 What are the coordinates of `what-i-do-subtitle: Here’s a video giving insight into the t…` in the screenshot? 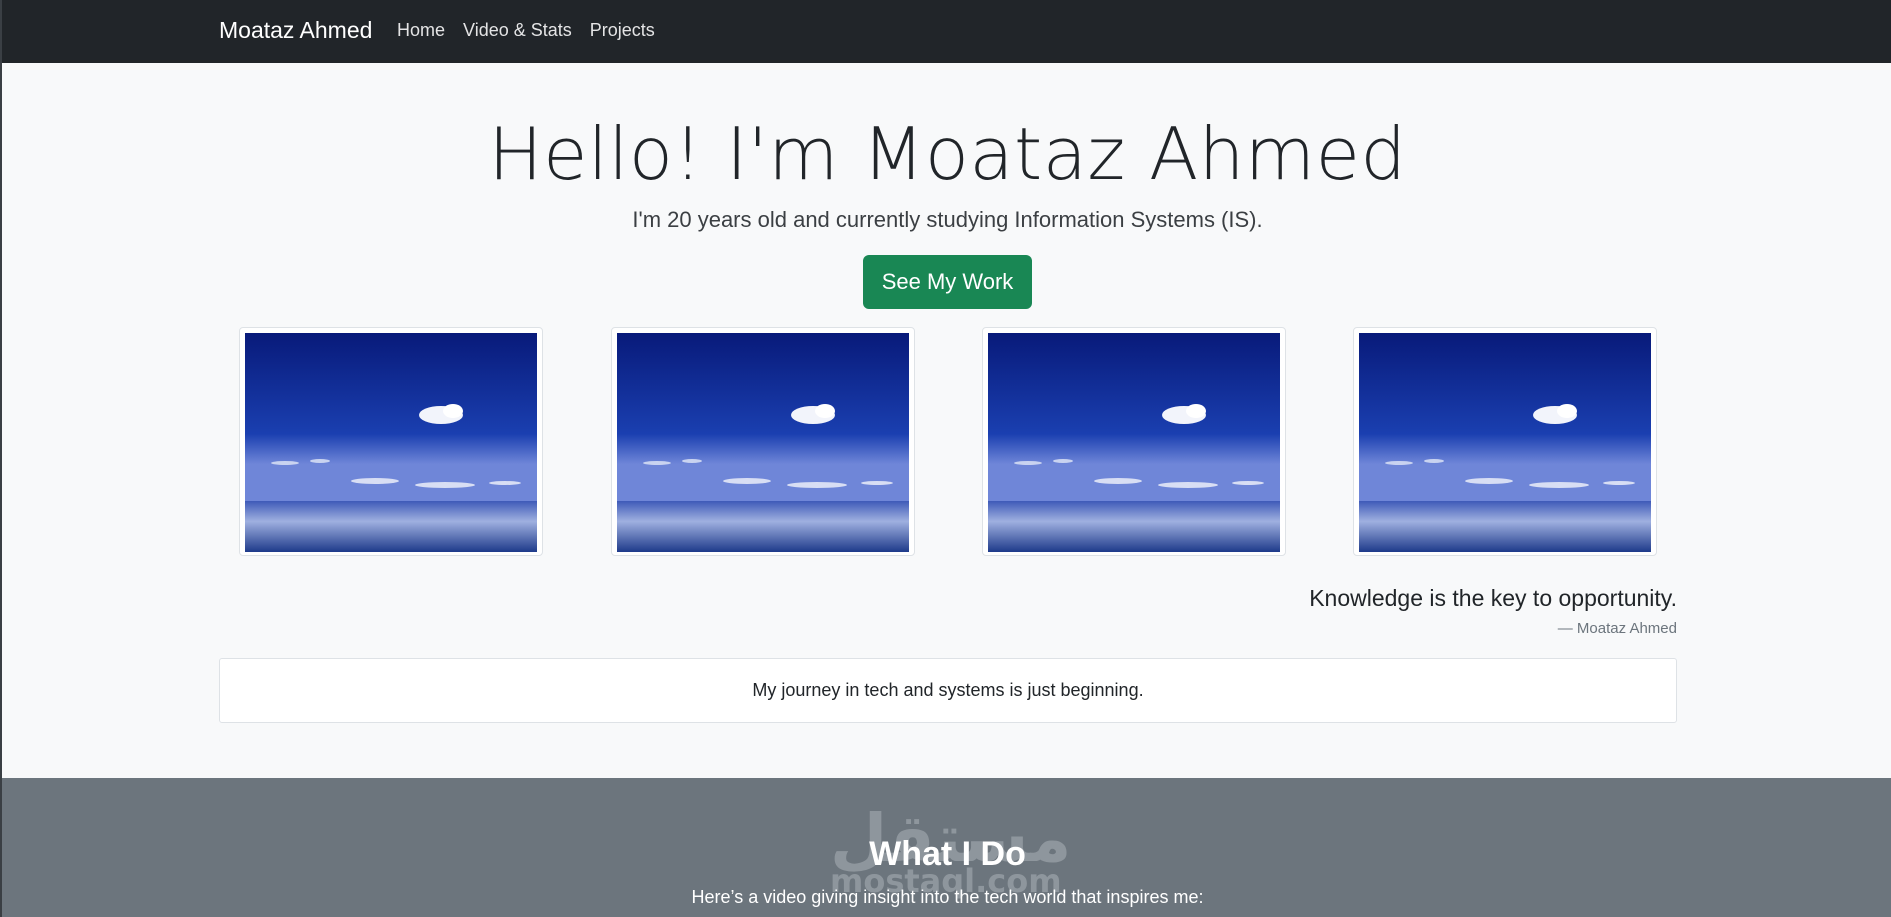 It's located at (947, 897).